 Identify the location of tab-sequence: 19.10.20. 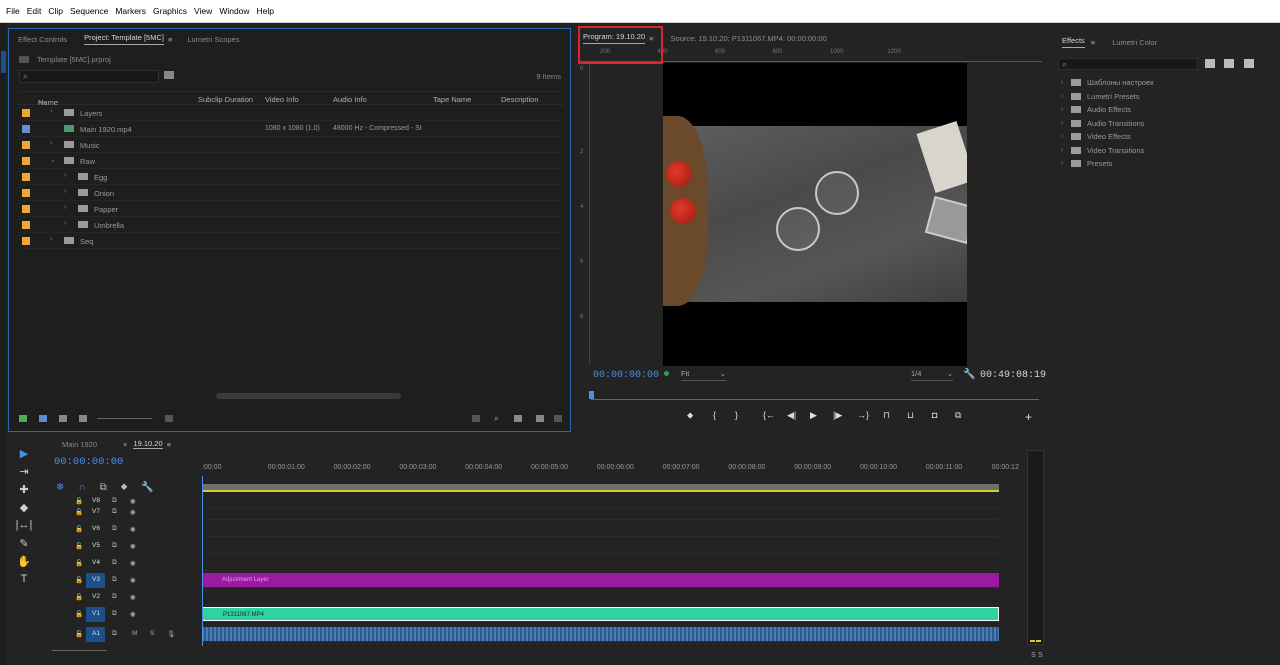
(148, 444).